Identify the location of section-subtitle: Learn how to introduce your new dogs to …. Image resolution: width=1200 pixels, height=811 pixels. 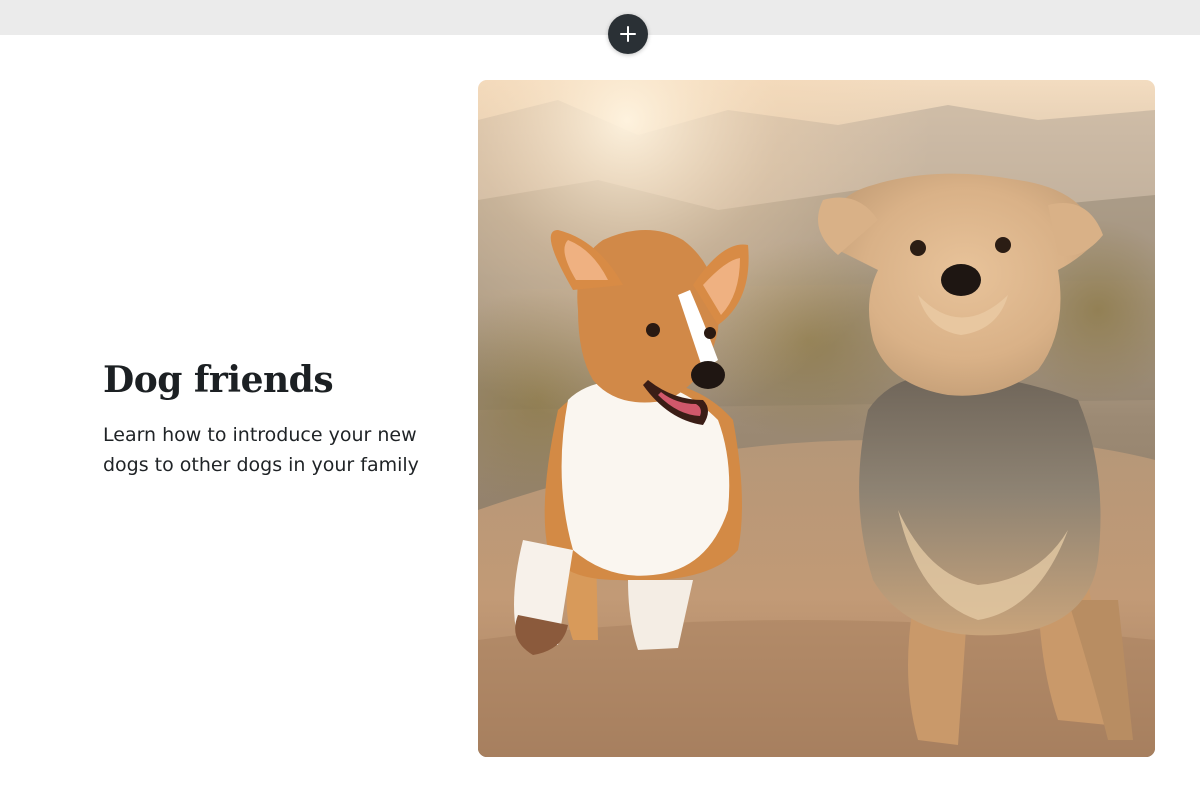
(263, 450).